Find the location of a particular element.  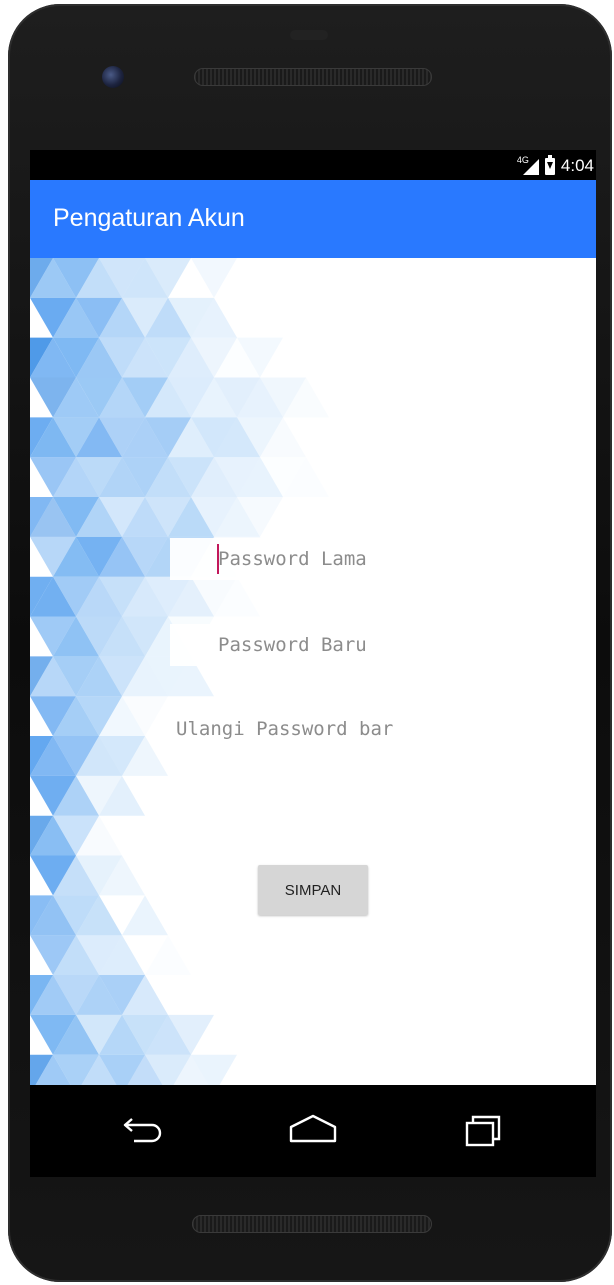

home-icon is located at coordinates (313, 1129).